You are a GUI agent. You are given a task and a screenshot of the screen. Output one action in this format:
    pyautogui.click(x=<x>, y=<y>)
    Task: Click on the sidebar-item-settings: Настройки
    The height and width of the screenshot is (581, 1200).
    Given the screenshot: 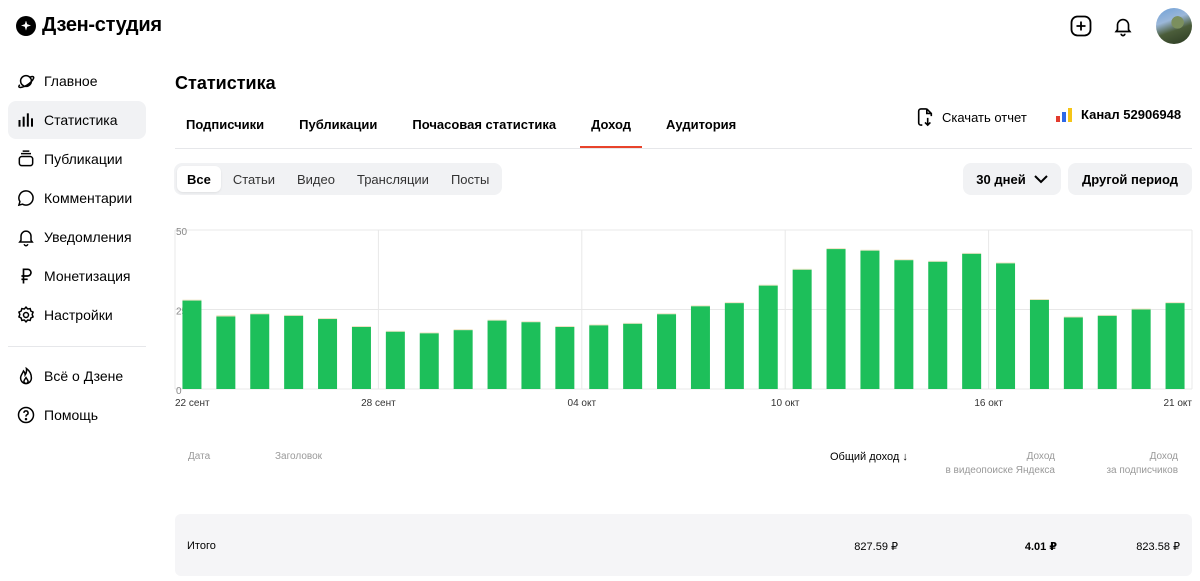 What is the action you would take?
    pyautogui.click(x=77, y=315)
    